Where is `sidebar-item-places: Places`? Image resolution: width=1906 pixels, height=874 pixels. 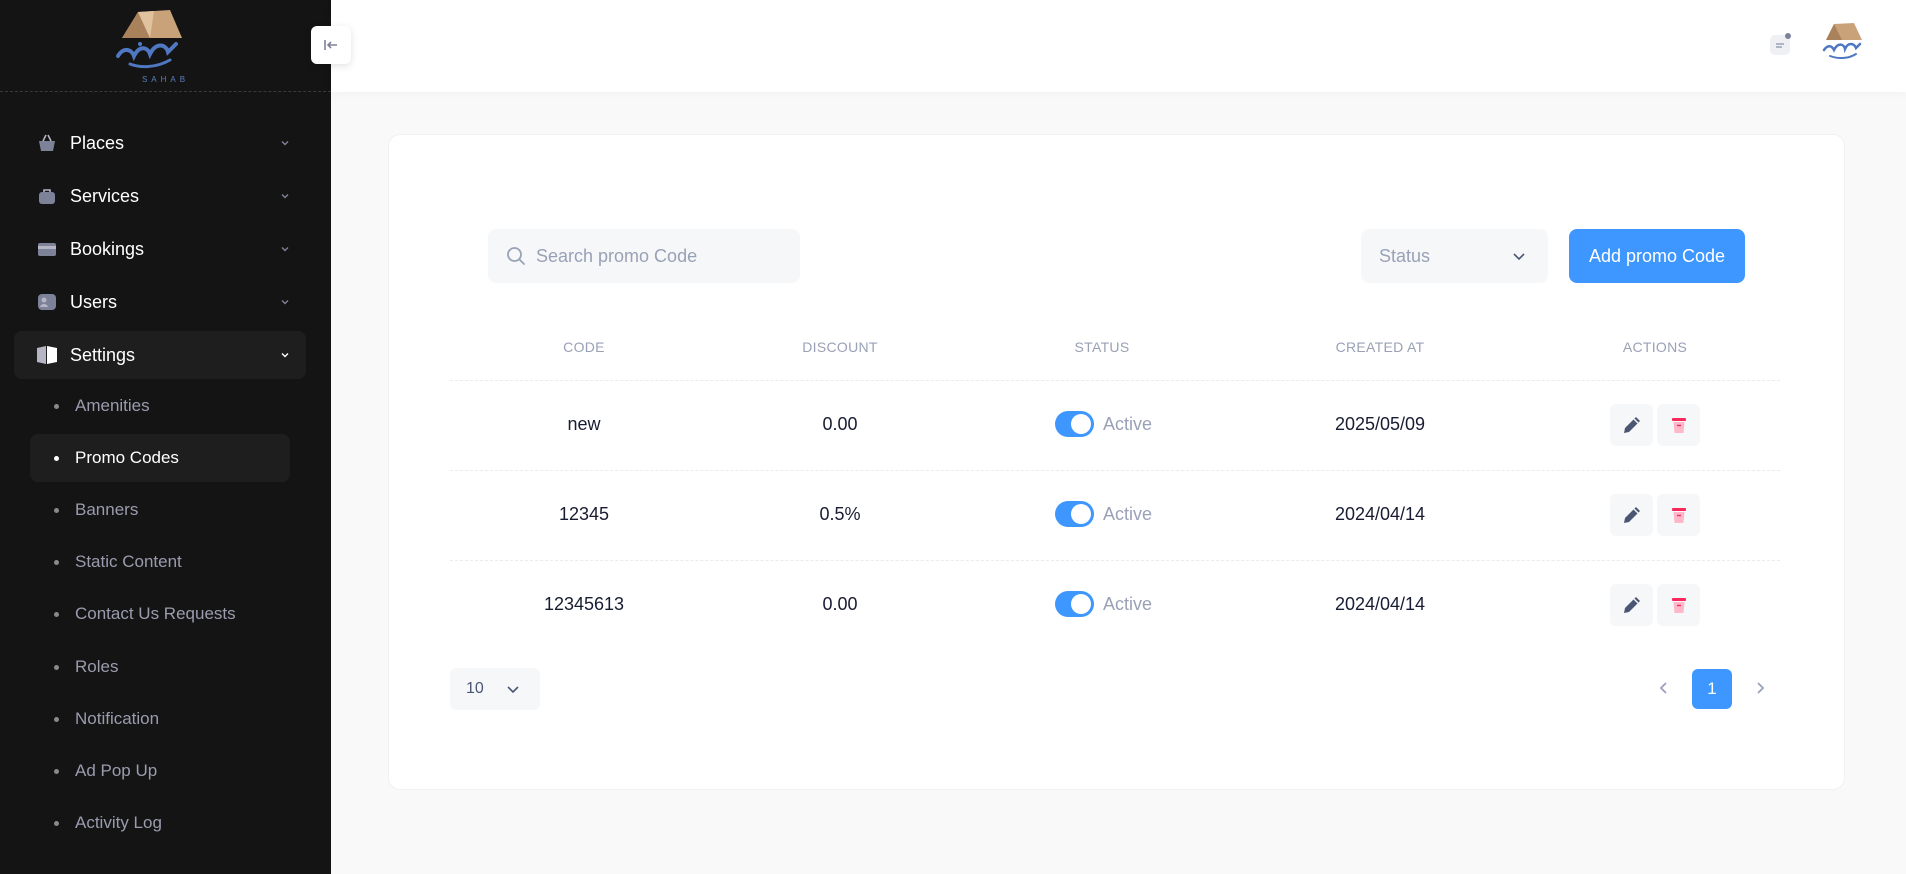
sidebar-item-places: Places is located at coordinates (160, 143).